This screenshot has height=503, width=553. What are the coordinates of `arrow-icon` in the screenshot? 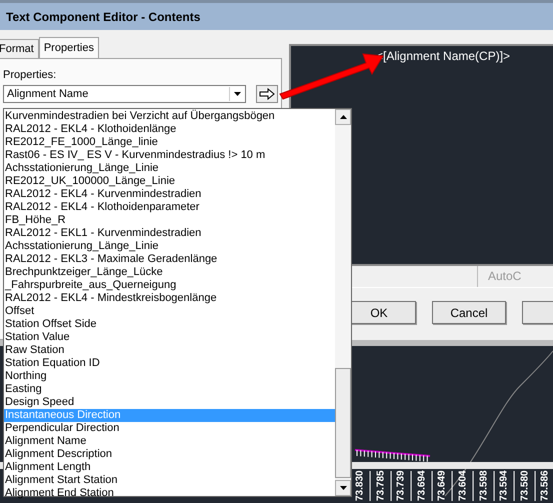 It's located at (267, 94).